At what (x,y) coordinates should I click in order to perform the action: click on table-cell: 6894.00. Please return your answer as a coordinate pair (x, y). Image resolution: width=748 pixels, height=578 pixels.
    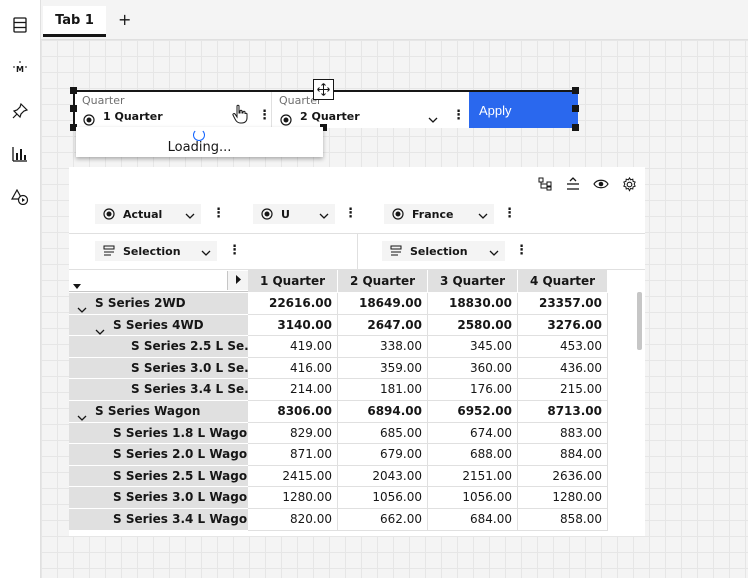
    Looking at the image, I should click on (383, 412).